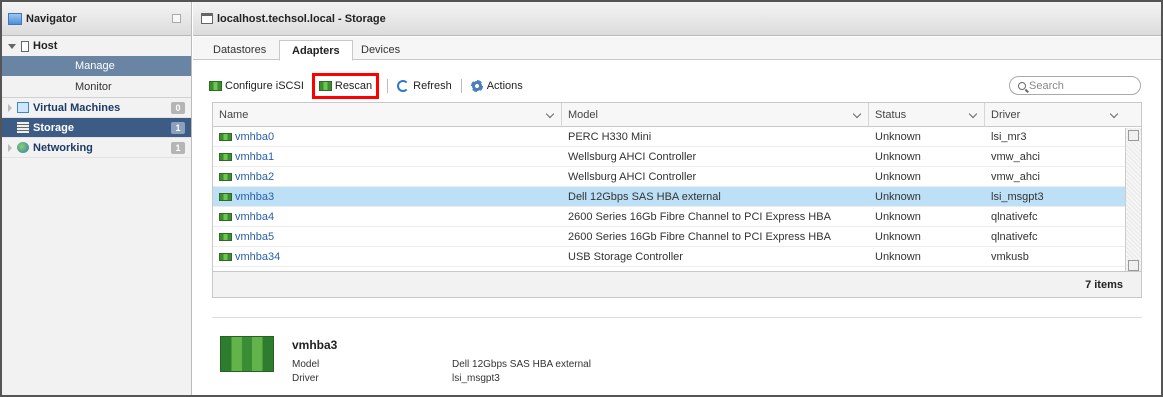 The width and height of the screenshot is (1163, 397). What do you see at coordinates (504, 86) in the screenshot?
I see `actions-label: Actions` at bounding box center [504, 86].